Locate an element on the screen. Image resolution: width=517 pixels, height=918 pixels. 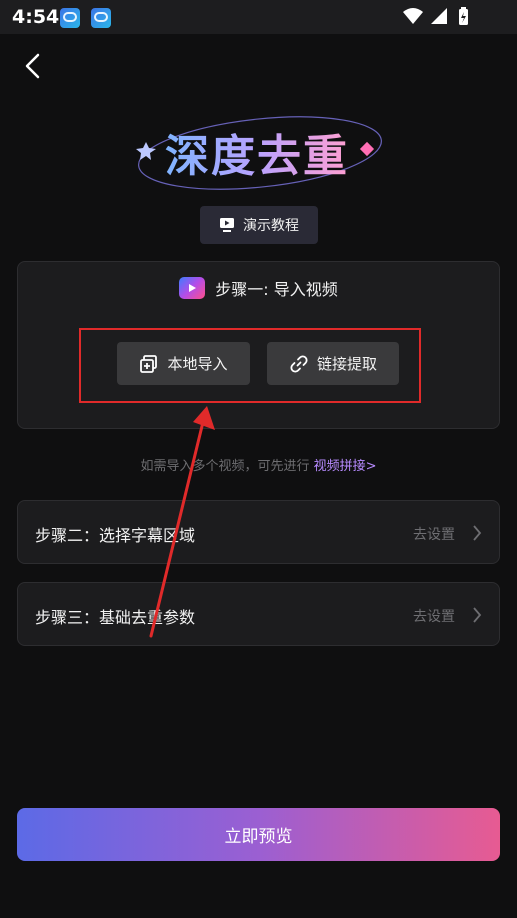
status-indicators is located at coordinates (435, 16).